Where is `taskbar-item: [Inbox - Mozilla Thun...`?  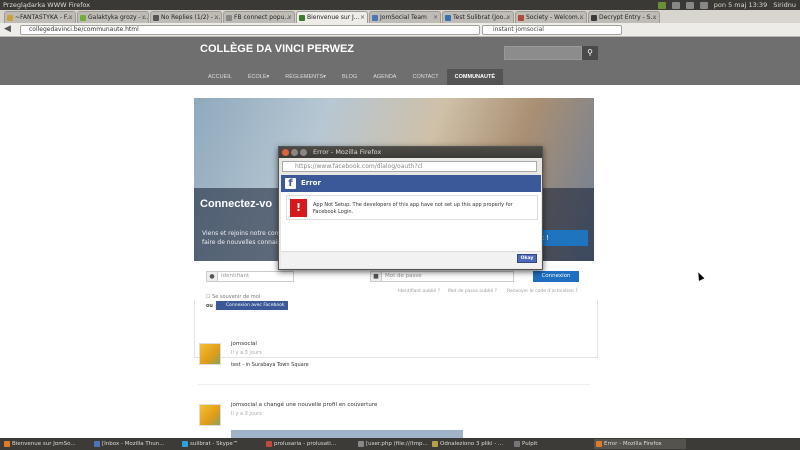 taskbar-item: [Inbox - Mozilla Thun... is located at coordinates (135, 444).